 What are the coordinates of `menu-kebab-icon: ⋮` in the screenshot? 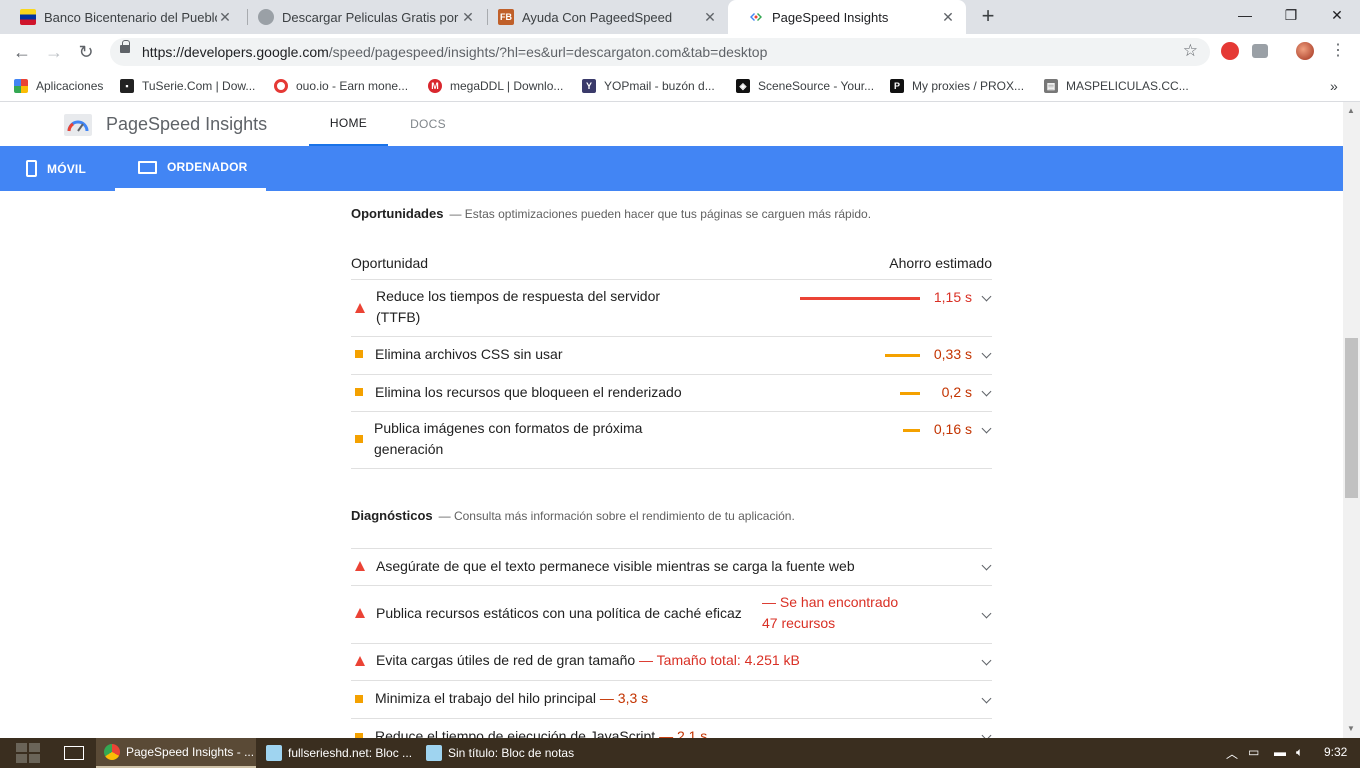 It's located at (1338, 50).